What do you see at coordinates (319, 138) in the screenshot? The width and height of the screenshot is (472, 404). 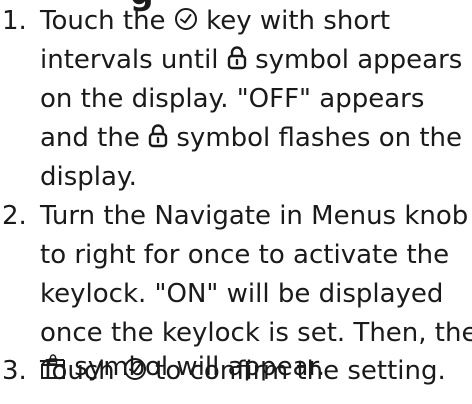 I see `line-text: symbol flashes on the` at bounding box center [319, 138].